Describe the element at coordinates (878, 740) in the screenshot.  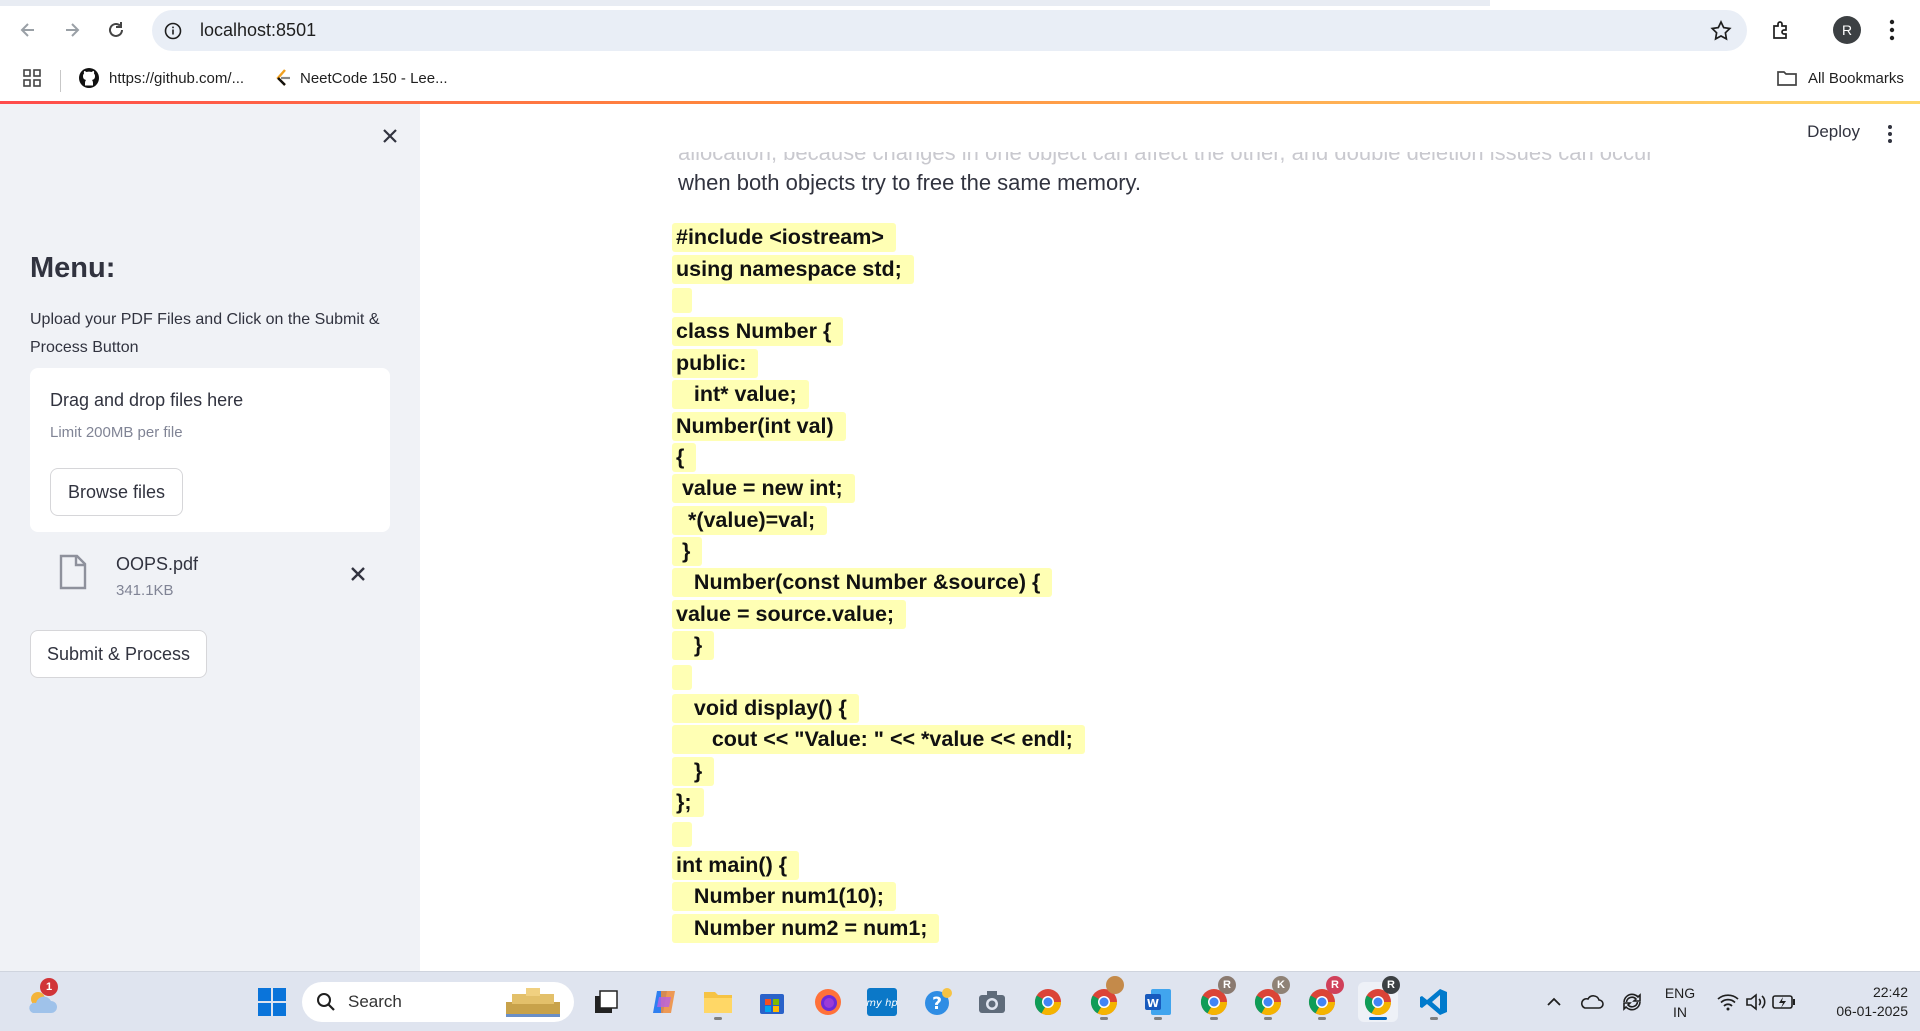
I see `code-line-text: cout << "Value: " << *value << endl;` at that location.